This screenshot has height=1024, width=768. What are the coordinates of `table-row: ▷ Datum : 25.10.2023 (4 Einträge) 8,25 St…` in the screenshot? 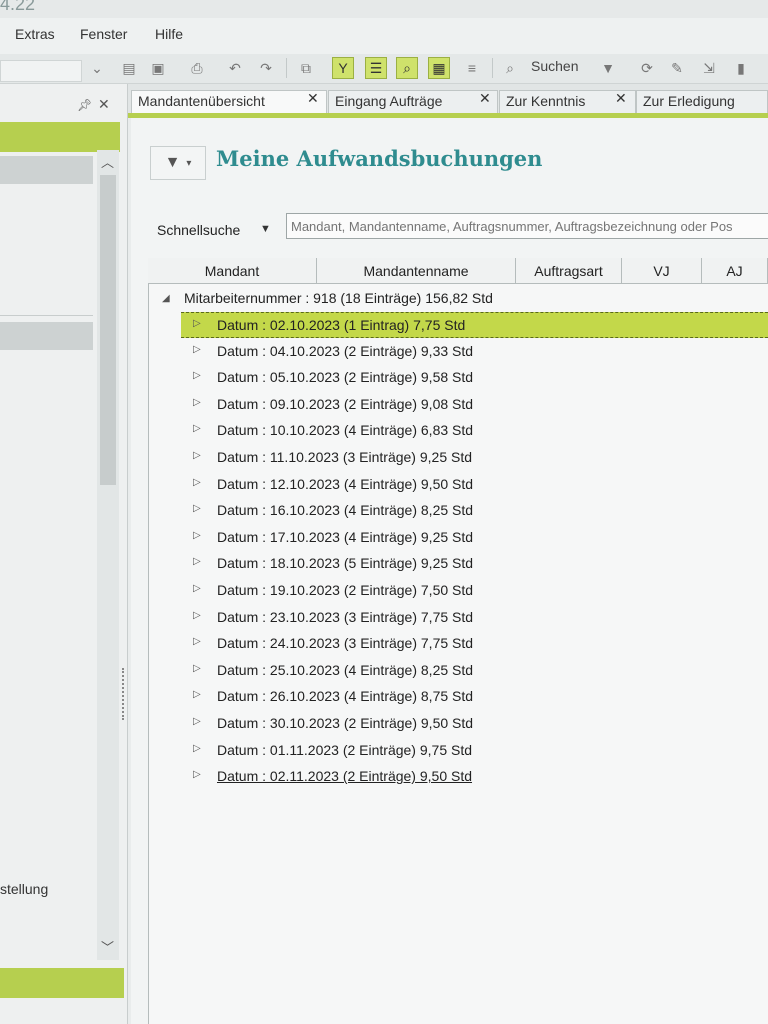 It's located at (474, 671).